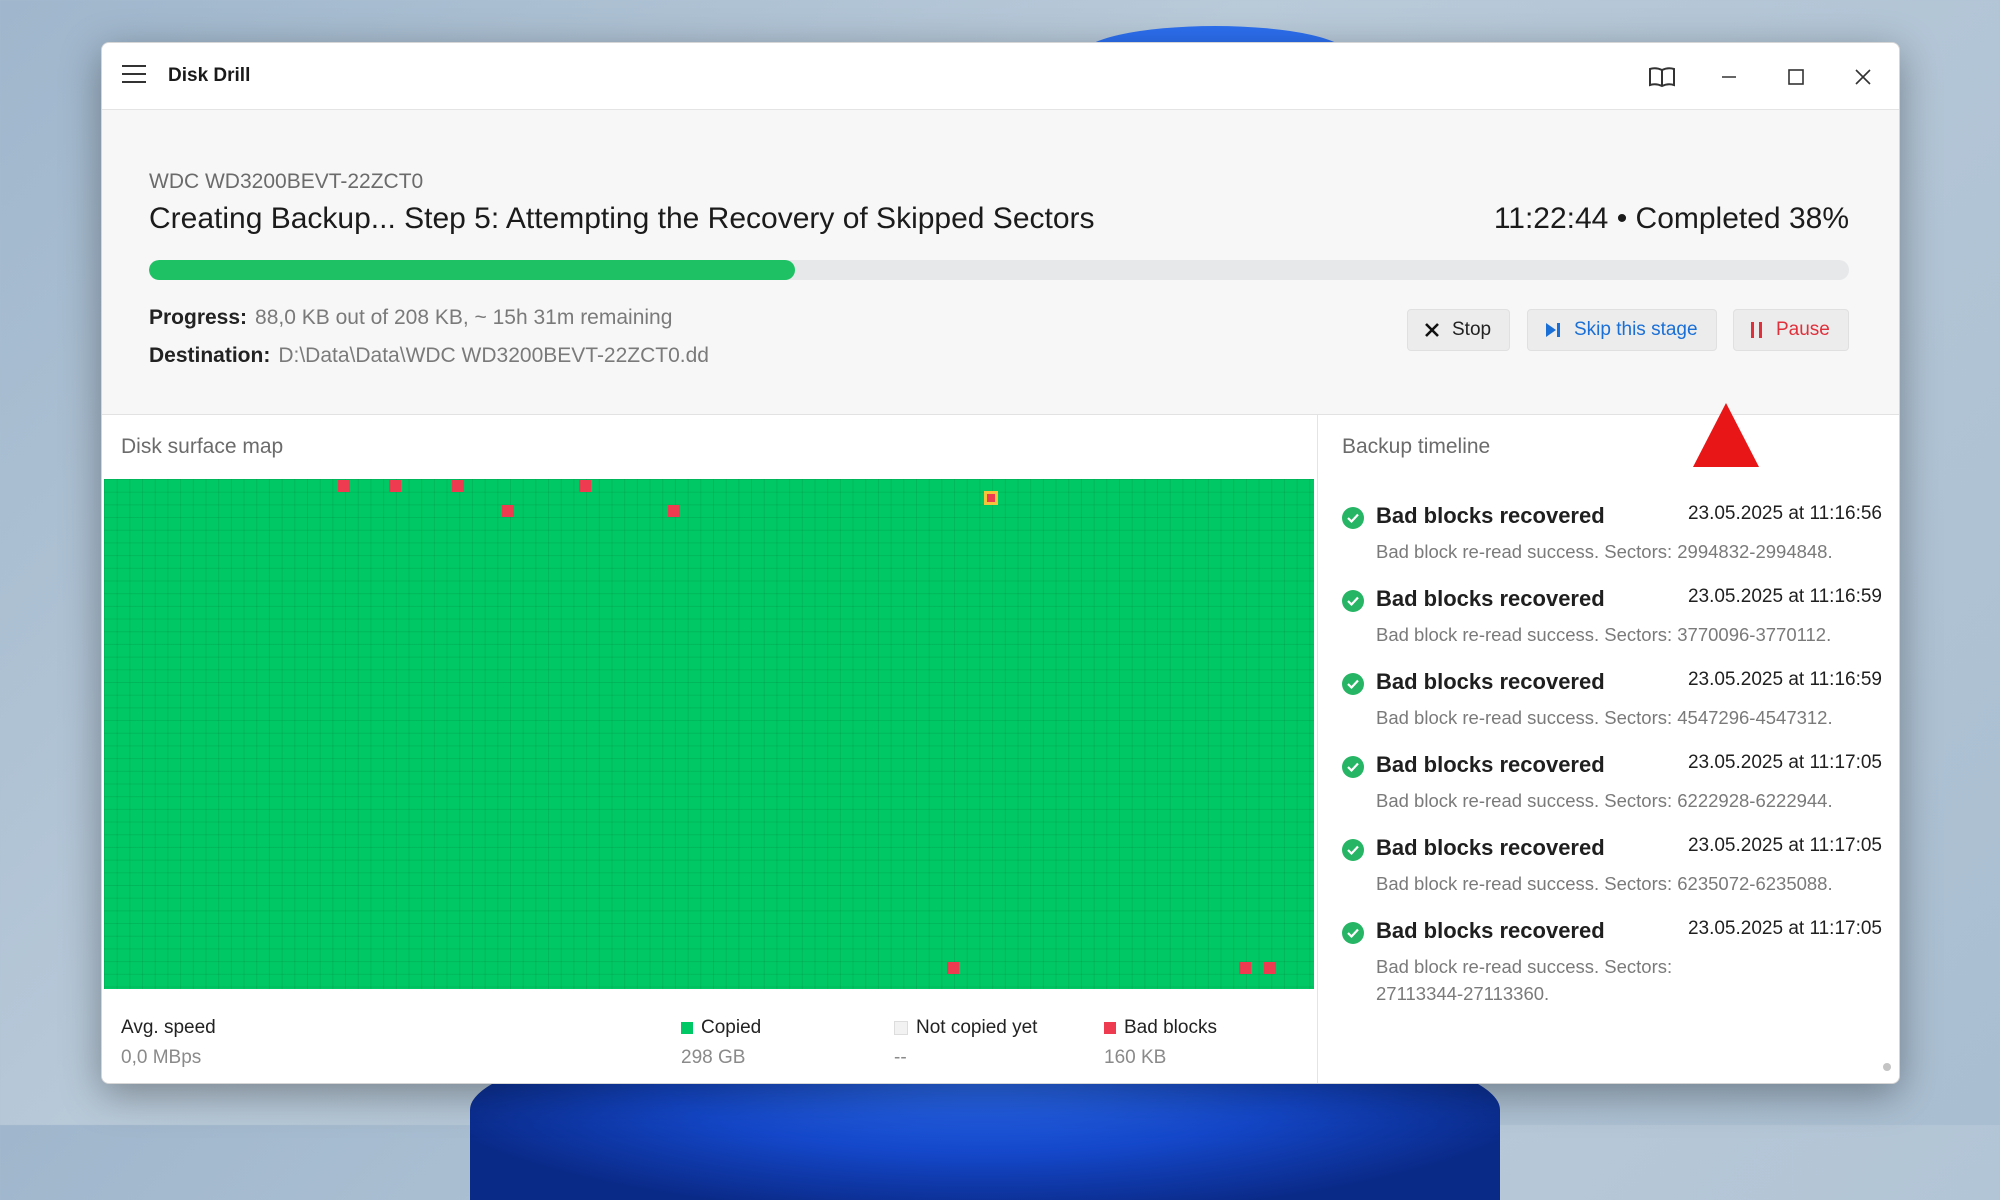 Image resolution: width=2000 pixels, height=1200 pixels. Describe the element at coordinates (472, 270) in the screenshot. I see `progress-bar-fill` at that location.